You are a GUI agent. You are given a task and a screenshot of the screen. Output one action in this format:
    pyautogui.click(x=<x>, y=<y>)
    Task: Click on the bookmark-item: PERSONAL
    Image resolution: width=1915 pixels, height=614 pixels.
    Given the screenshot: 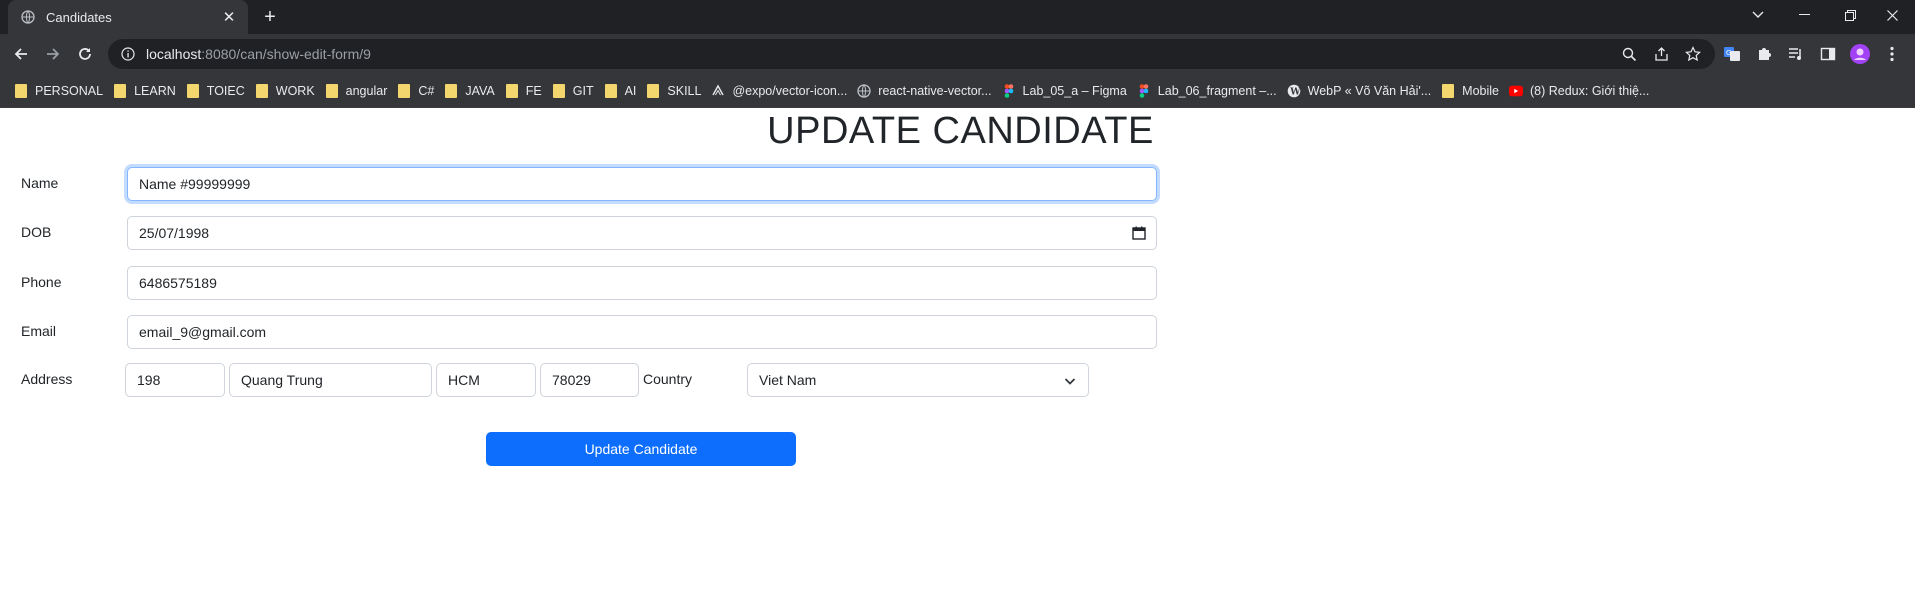 What is the action you would take?
    pyautogui.click(x=61, y=91)
    